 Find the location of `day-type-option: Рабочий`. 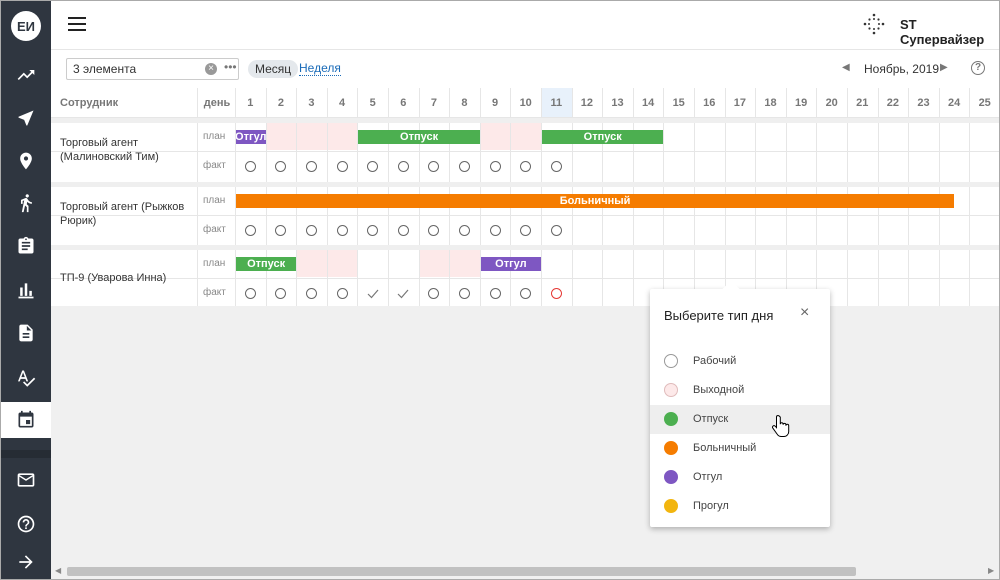

day-type-option: Рабочий is located at coordinates (740, 361).